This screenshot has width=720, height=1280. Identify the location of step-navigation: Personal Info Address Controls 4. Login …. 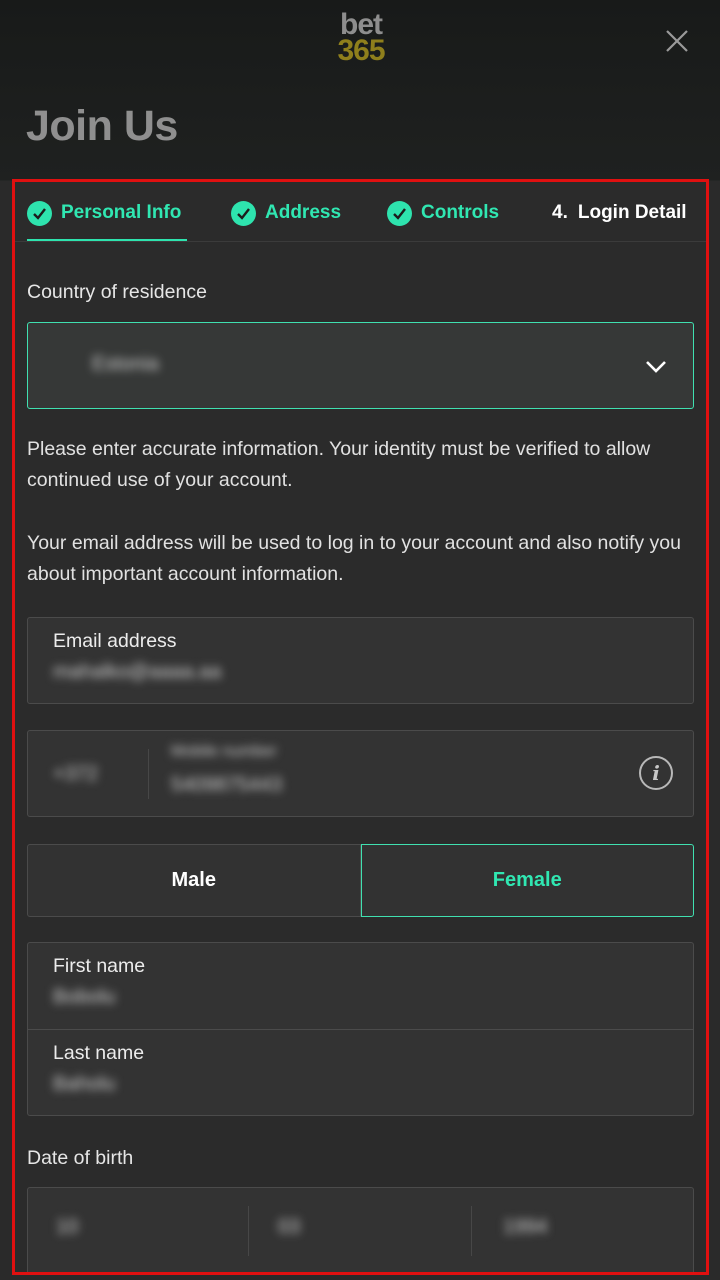
(360, 212).